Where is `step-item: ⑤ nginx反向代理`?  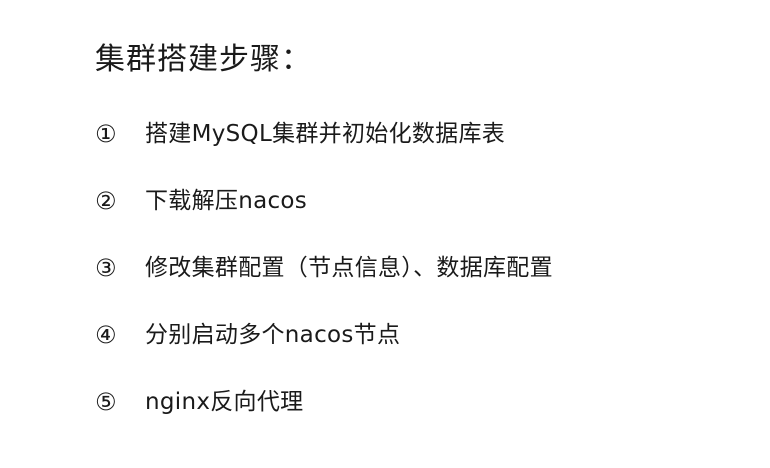 step-item: ⑤ nginx反向代理 is located at coordinates (324, 402).